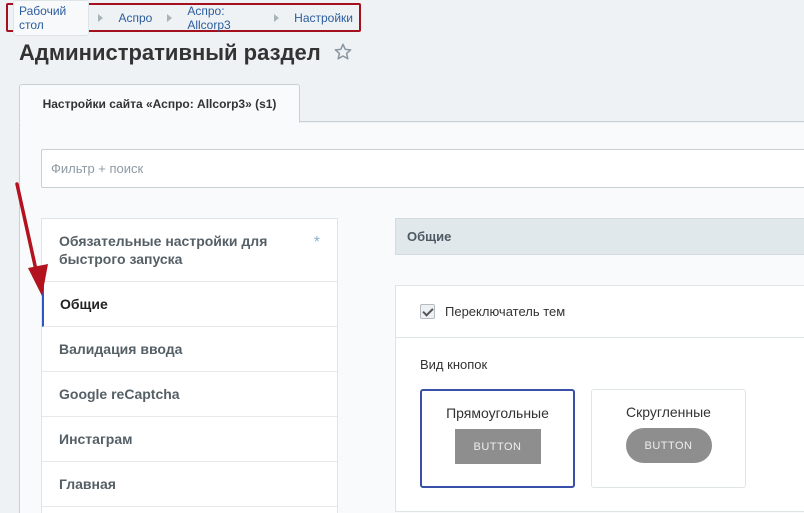  What do you see at coordinates (497, 413) in the screenshot?
I see `button-style-title: Прямоугольные` at bounding box center [497, 413].